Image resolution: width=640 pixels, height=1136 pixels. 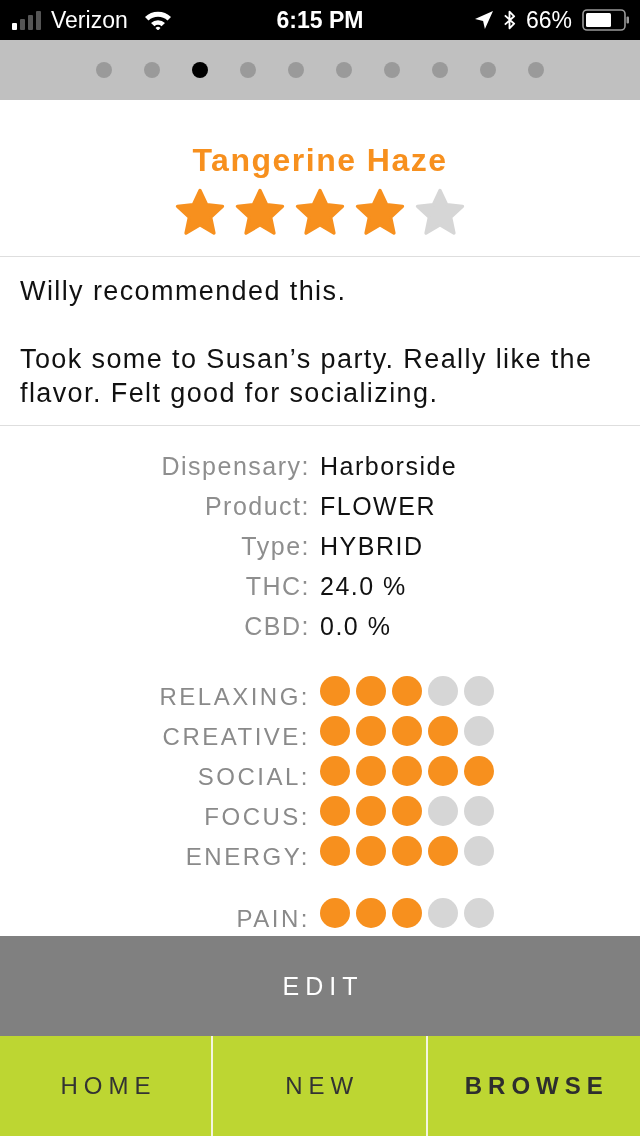 What do you see at coordinates (378, 506) in the screenshot?
I see `detail-value: FLOWER` at bounding box center [378, 506].